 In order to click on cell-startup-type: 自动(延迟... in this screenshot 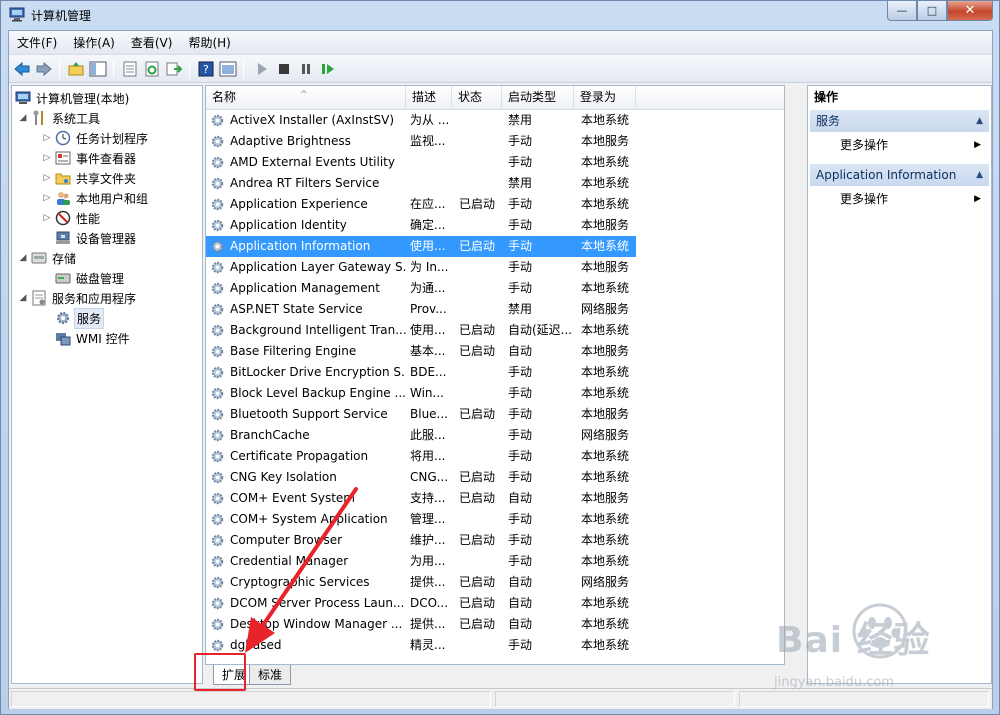, I will do `click(540, 330)`.